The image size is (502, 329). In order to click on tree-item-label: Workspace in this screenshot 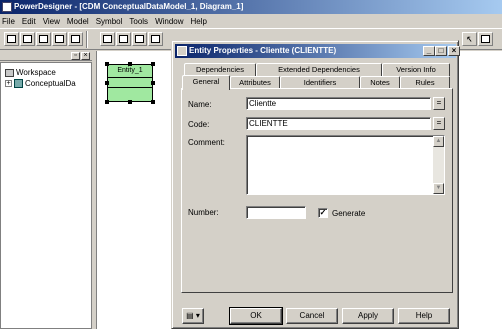, I will do `click(36, 72)`.